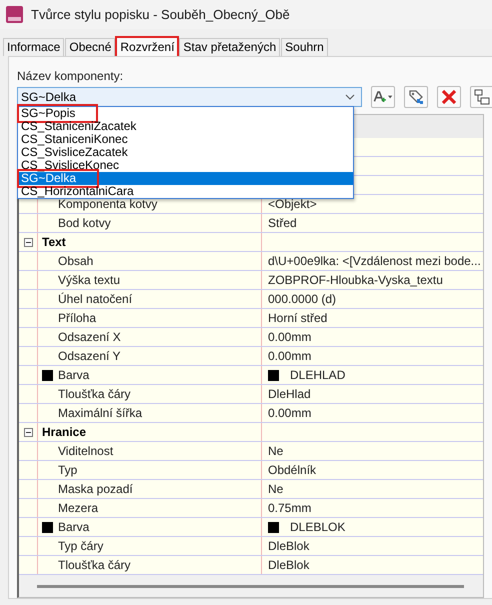 The height and width of the screenshot is (605, 492). Describe the element at coordinates (185, 139) in the screenshot. I see `dropdown-option: CS_StaniceniKonec` at that location.